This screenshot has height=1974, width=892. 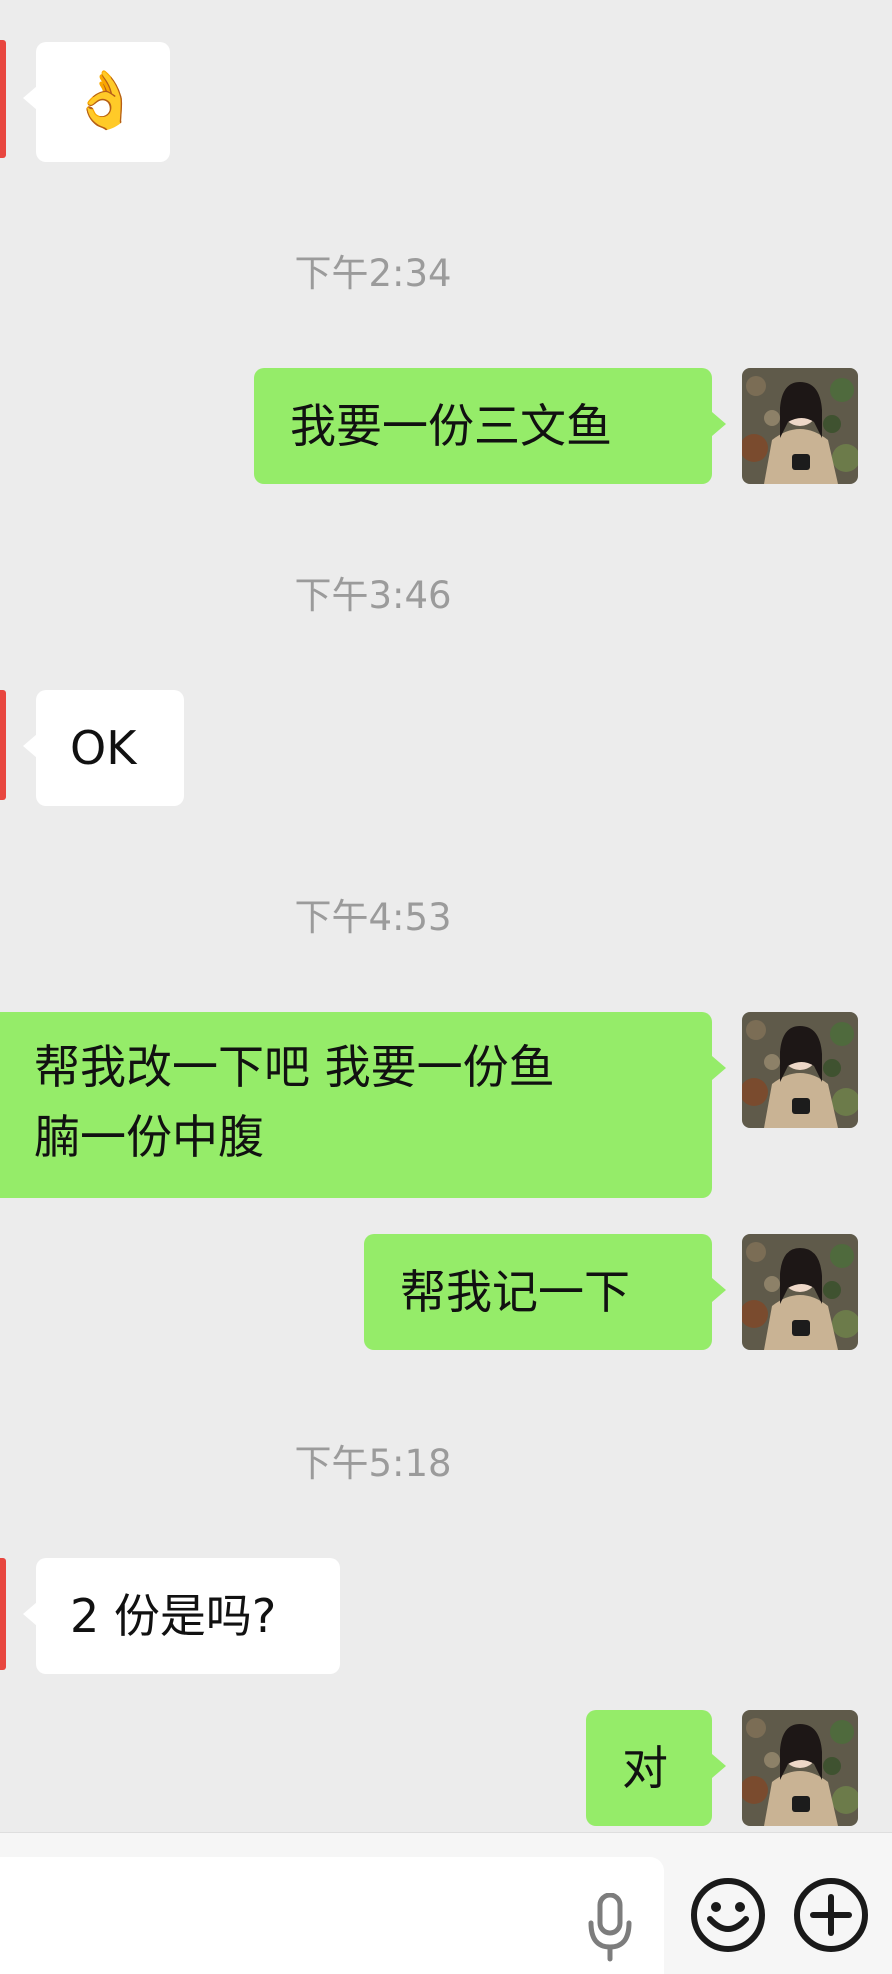 I want to click on message-bubble-incoming: 👌, so click(x=96, y=102).